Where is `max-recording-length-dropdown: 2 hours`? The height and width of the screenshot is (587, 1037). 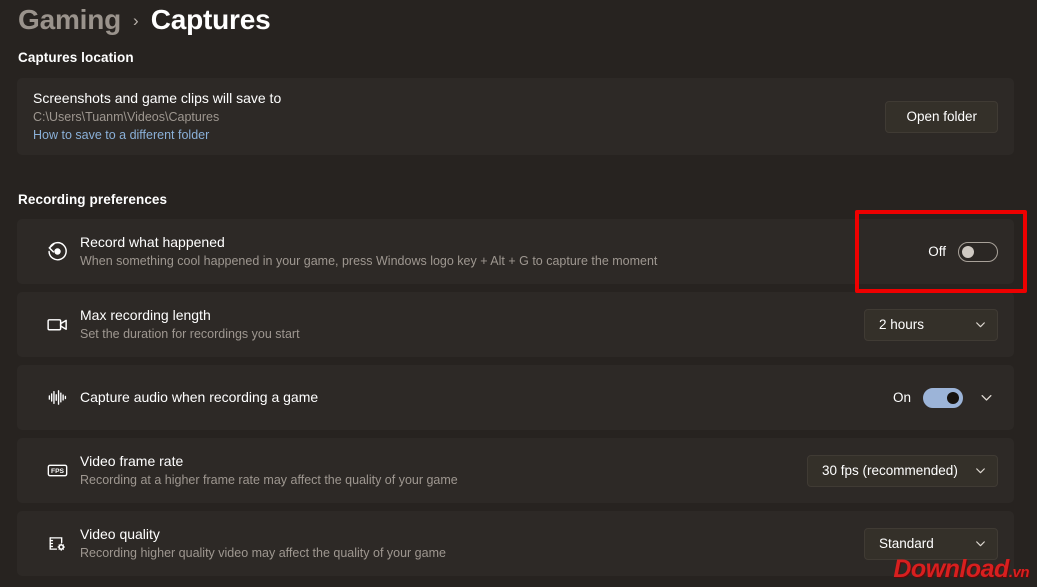 max-recording-length-dropdown: 2 hours is located at coordinates (931, 324).